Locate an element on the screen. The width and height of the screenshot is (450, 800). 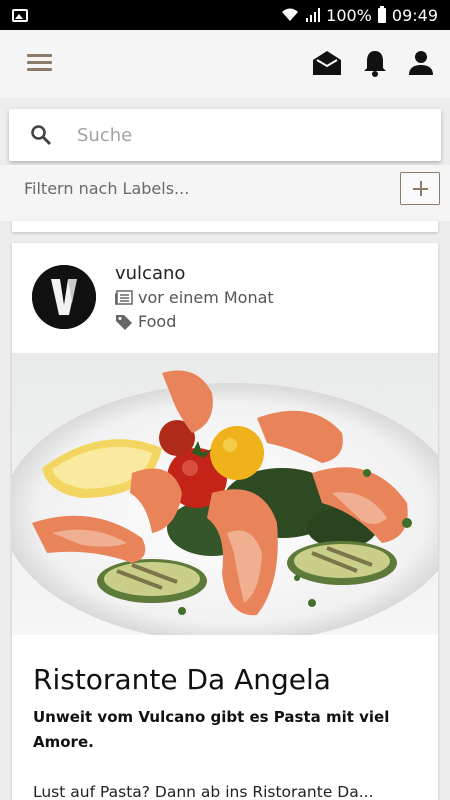
post-tag: Food is located at coordinates (157, 321).